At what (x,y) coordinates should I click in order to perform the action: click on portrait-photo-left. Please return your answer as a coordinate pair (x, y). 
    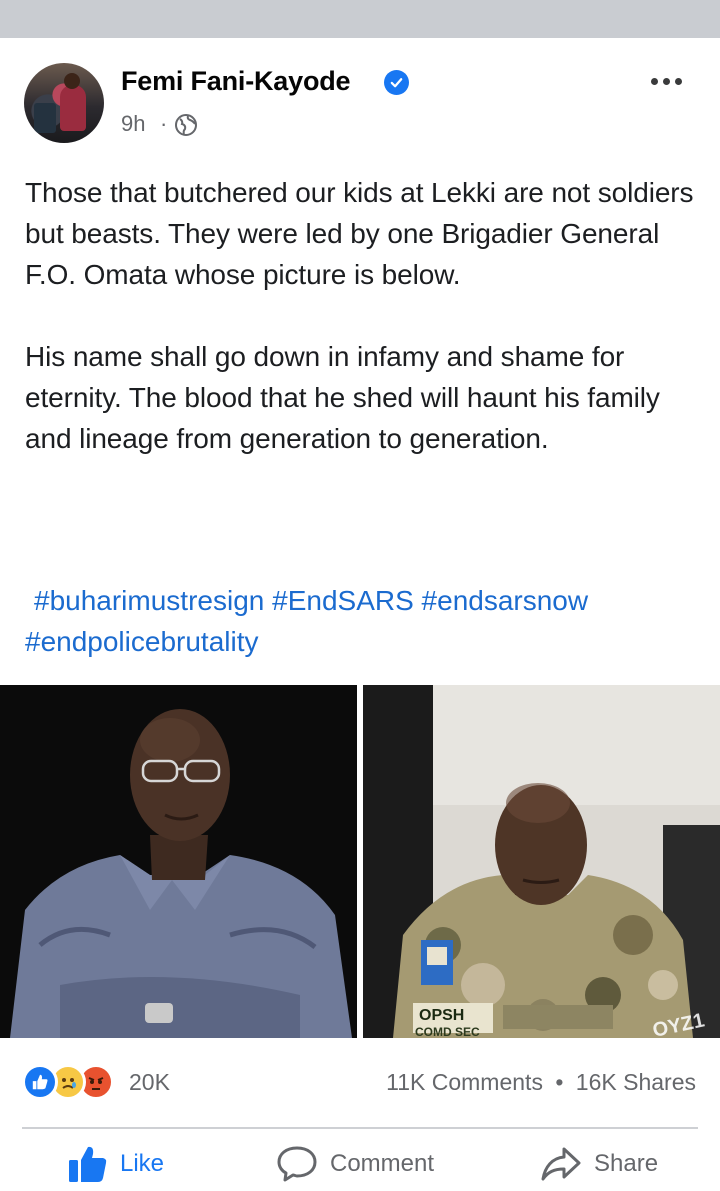
    Looking at the image, I should click on (178, 861).